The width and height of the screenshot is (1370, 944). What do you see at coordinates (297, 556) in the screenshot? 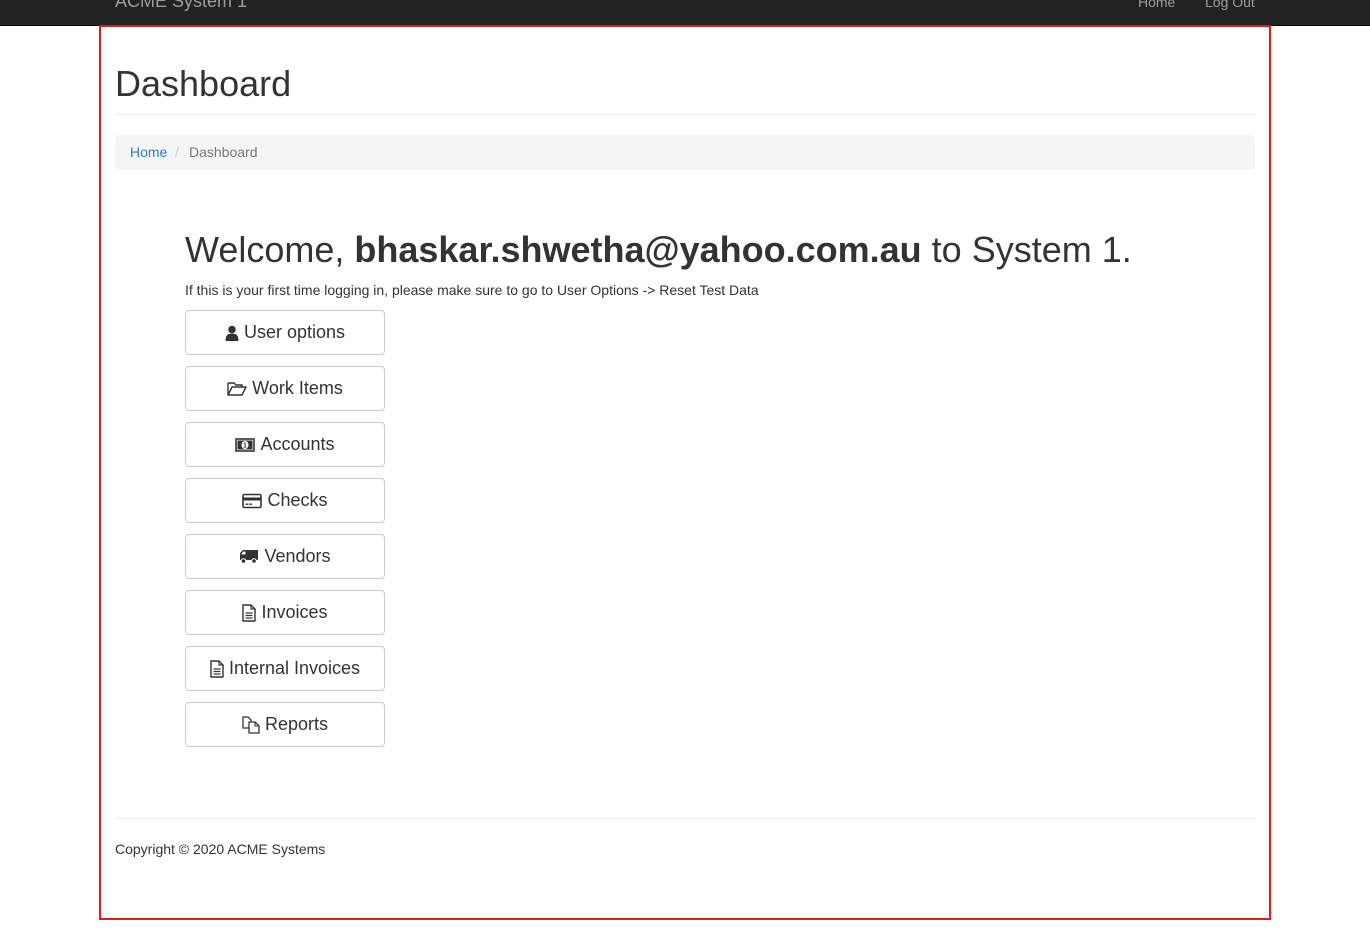
I see `vendors-label: Vendors` at bounding box center [297, 556].